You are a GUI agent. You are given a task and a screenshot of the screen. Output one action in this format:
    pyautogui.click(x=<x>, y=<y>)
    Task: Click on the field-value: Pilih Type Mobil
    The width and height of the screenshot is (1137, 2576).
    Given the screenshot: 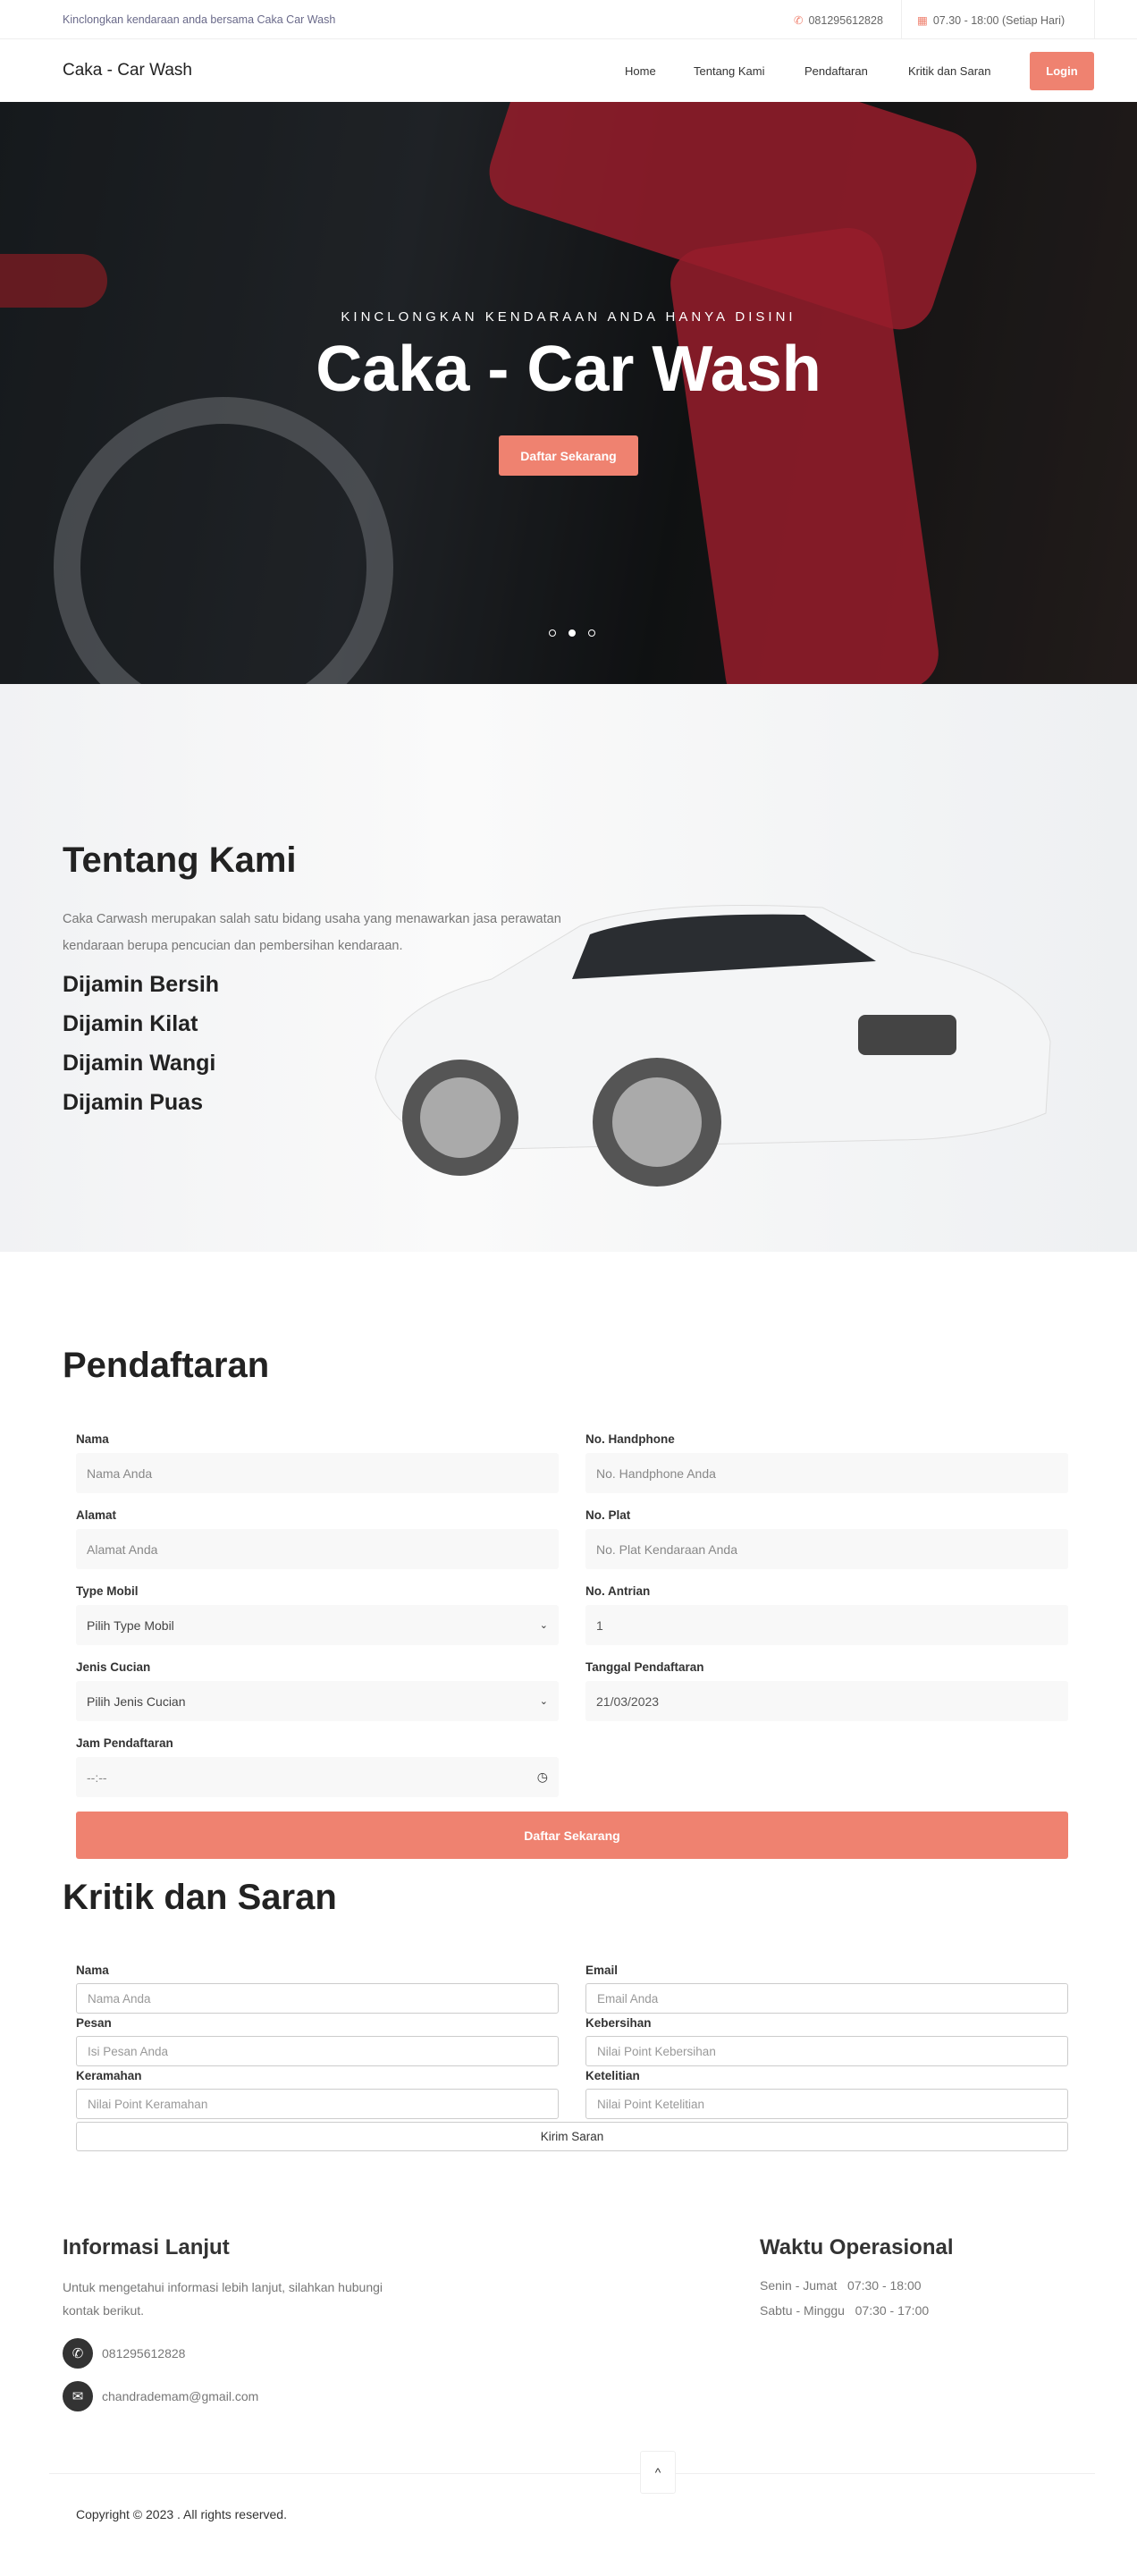 What is the action you would take?
    pyautogui.click(x=130, y=1625)
    